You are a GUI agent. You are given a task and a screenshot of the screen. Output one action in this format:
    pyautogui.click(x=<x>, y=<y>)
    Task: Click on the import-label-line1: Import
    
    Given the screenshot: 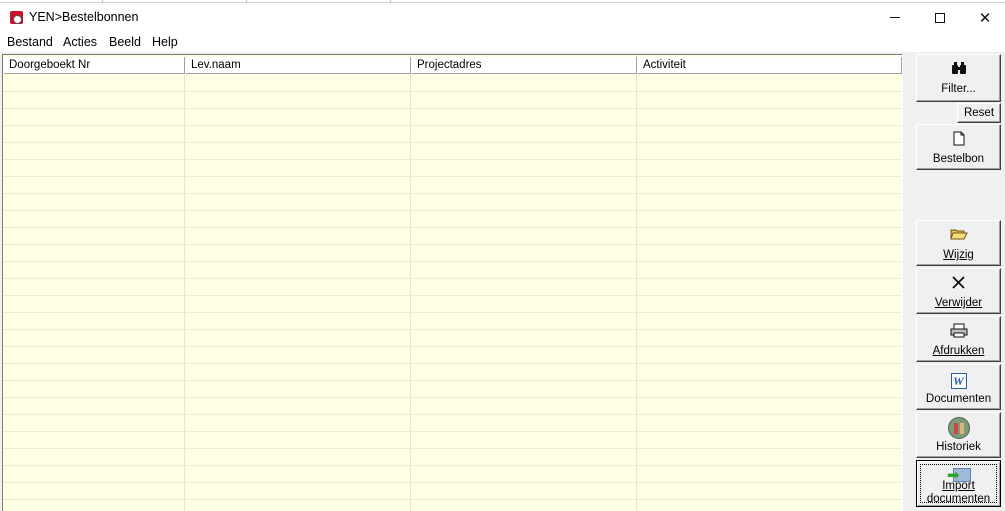 What is the action you would take?
    pyautogui.click(x=958, y=486)
    